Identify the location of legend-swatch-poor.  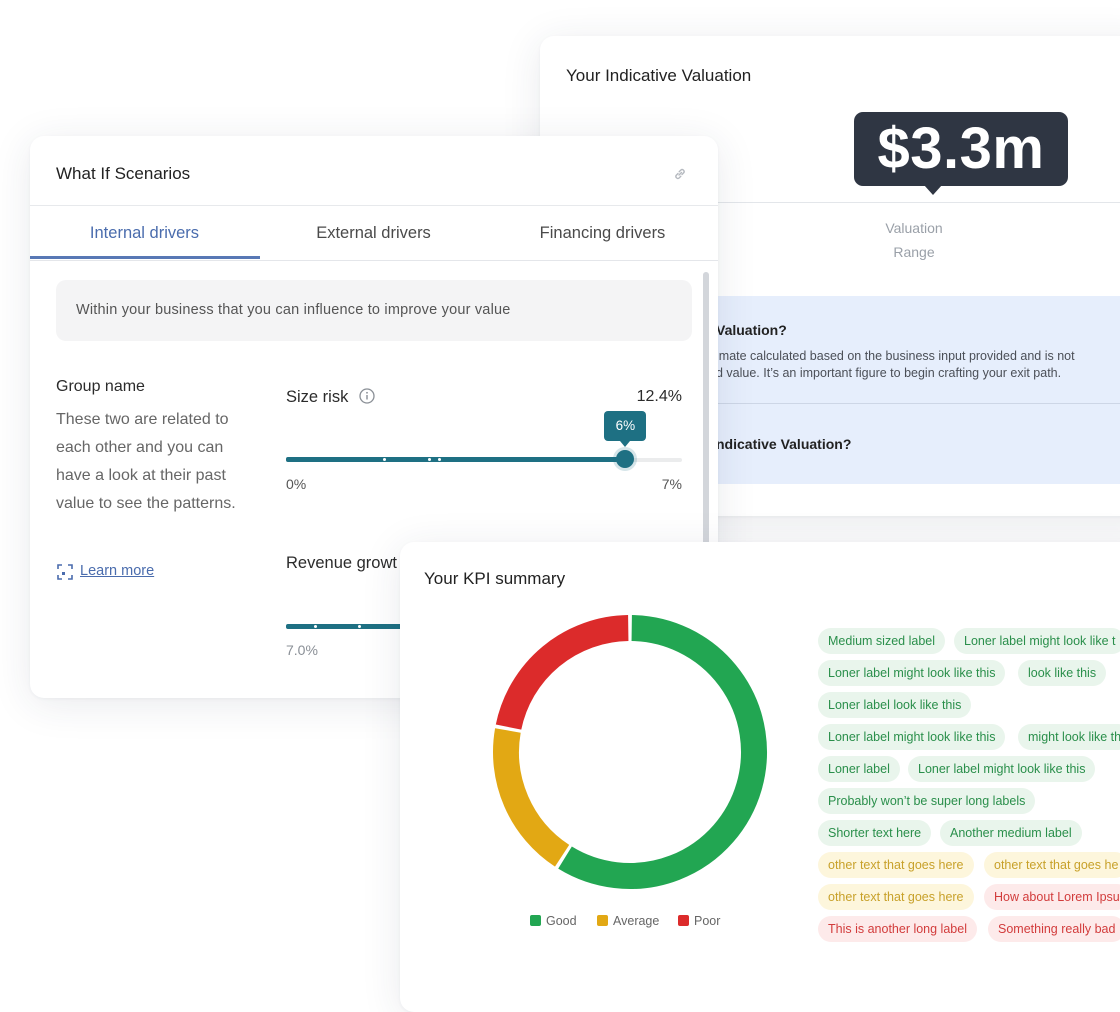
(683, 920).